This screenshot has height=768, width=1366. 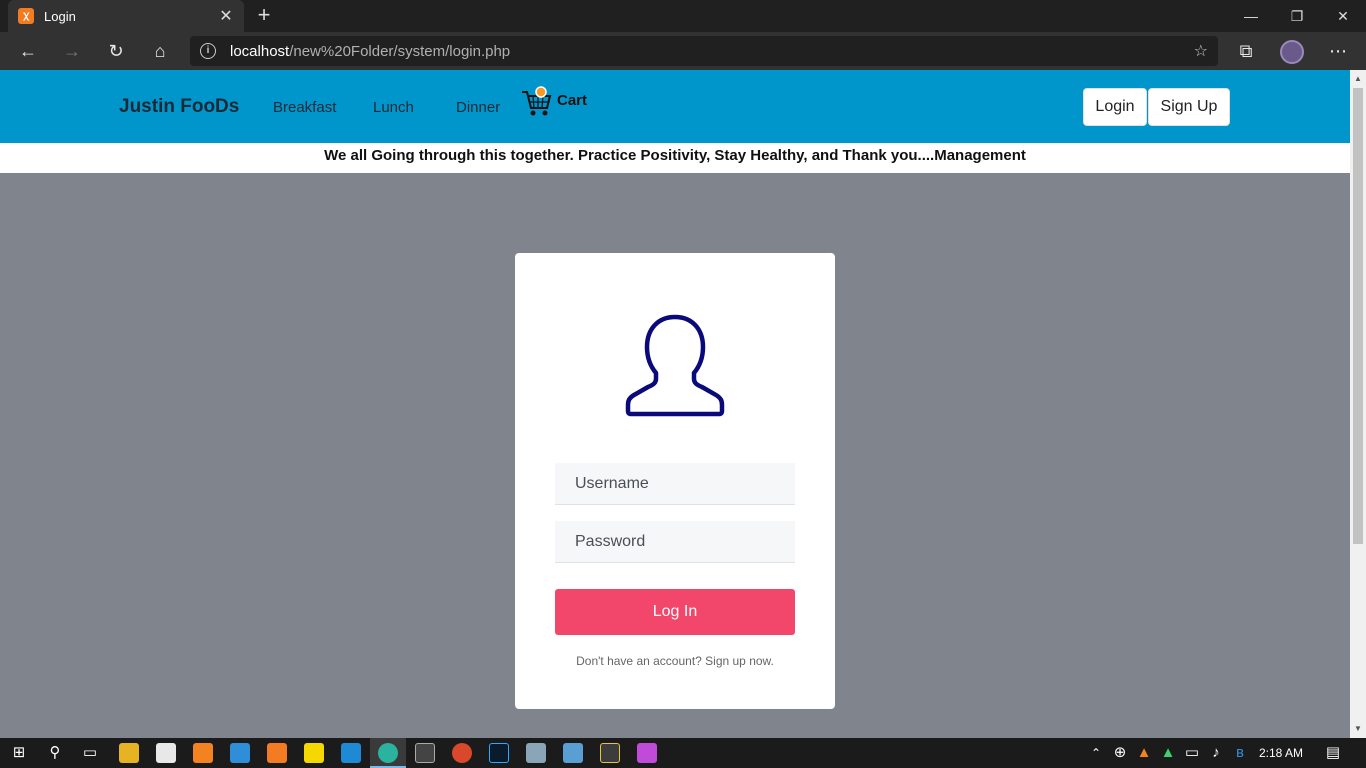 I want to click on restore-button: ❐, so click(x=1297, y=16).